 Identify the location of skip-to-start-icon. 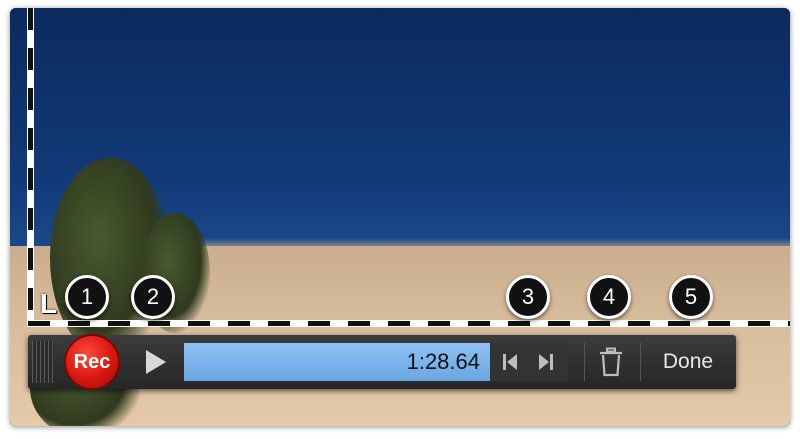
(510, 362).